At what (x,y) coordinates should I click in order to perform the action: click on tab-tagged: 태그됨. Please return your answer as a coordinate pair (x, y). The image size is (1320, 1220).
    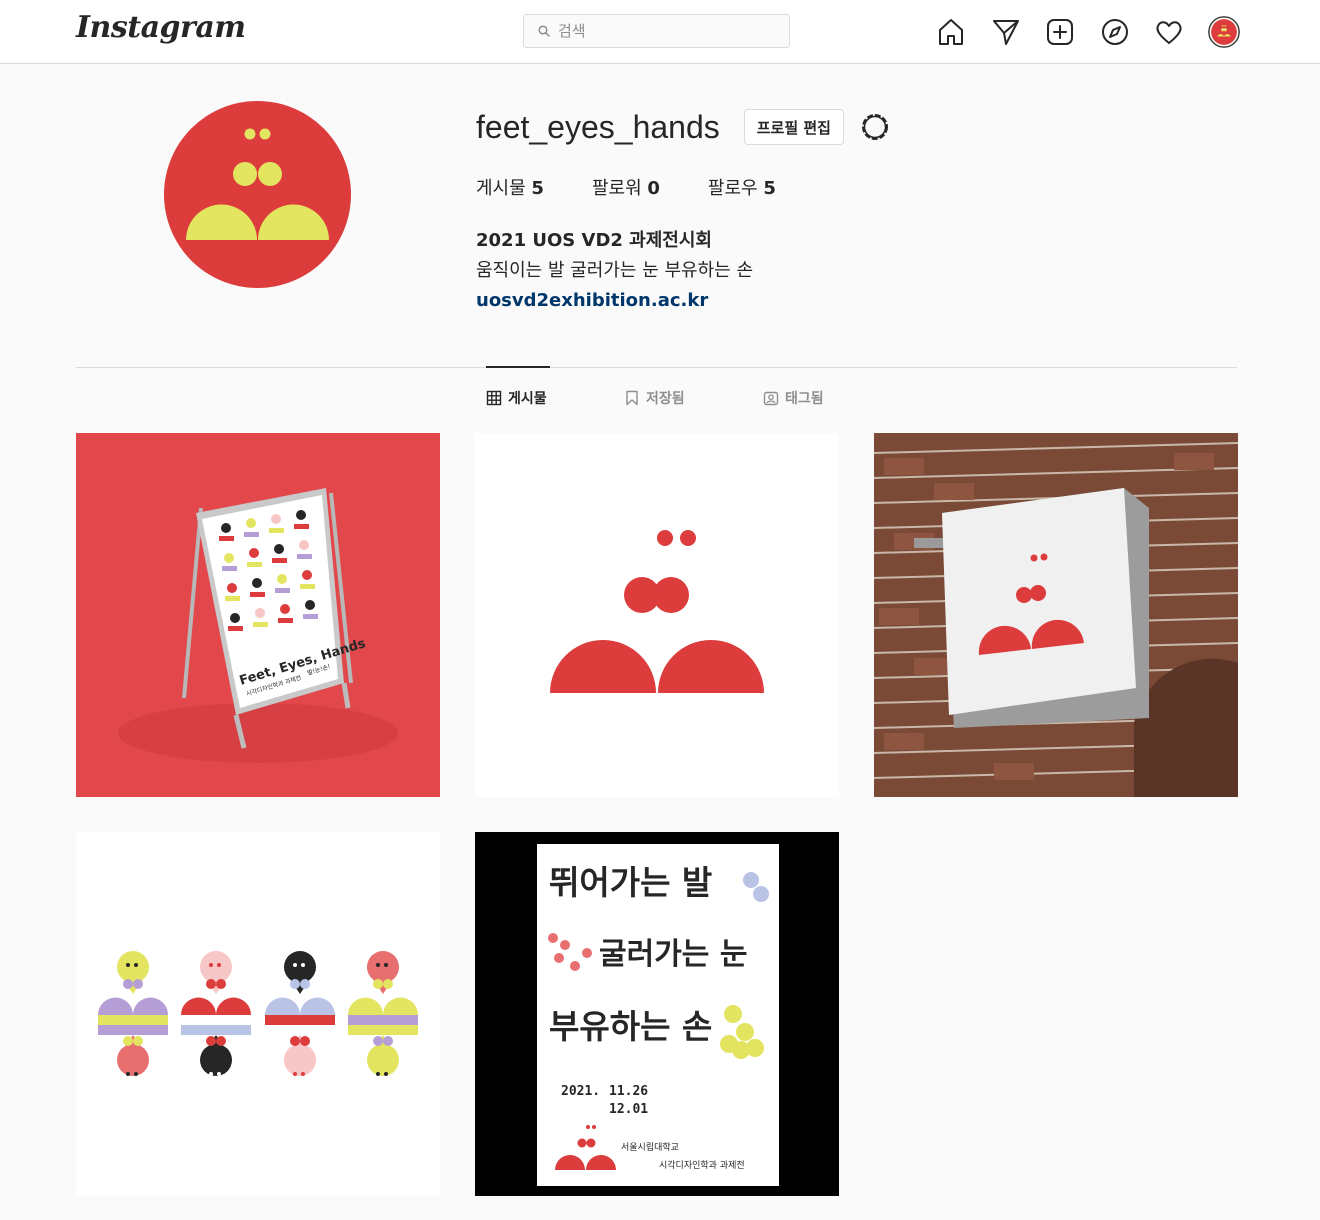
    Looking at the image, I should click on (793, 398).